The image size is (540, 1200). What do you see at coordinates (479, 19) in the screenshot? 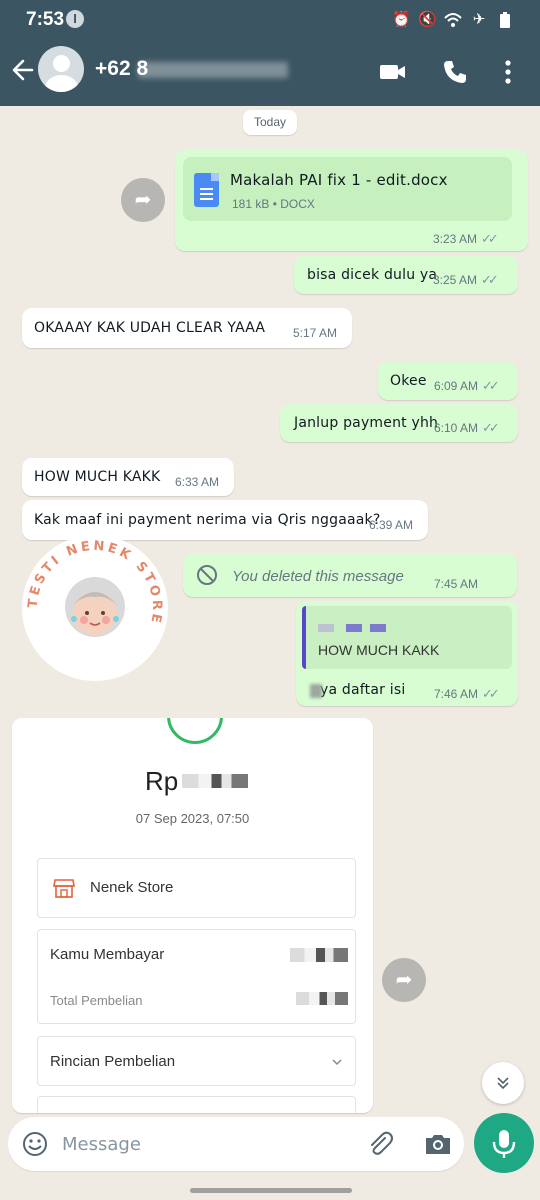
I see `airplane-icon: ✈` at bounding box center [479, 19].